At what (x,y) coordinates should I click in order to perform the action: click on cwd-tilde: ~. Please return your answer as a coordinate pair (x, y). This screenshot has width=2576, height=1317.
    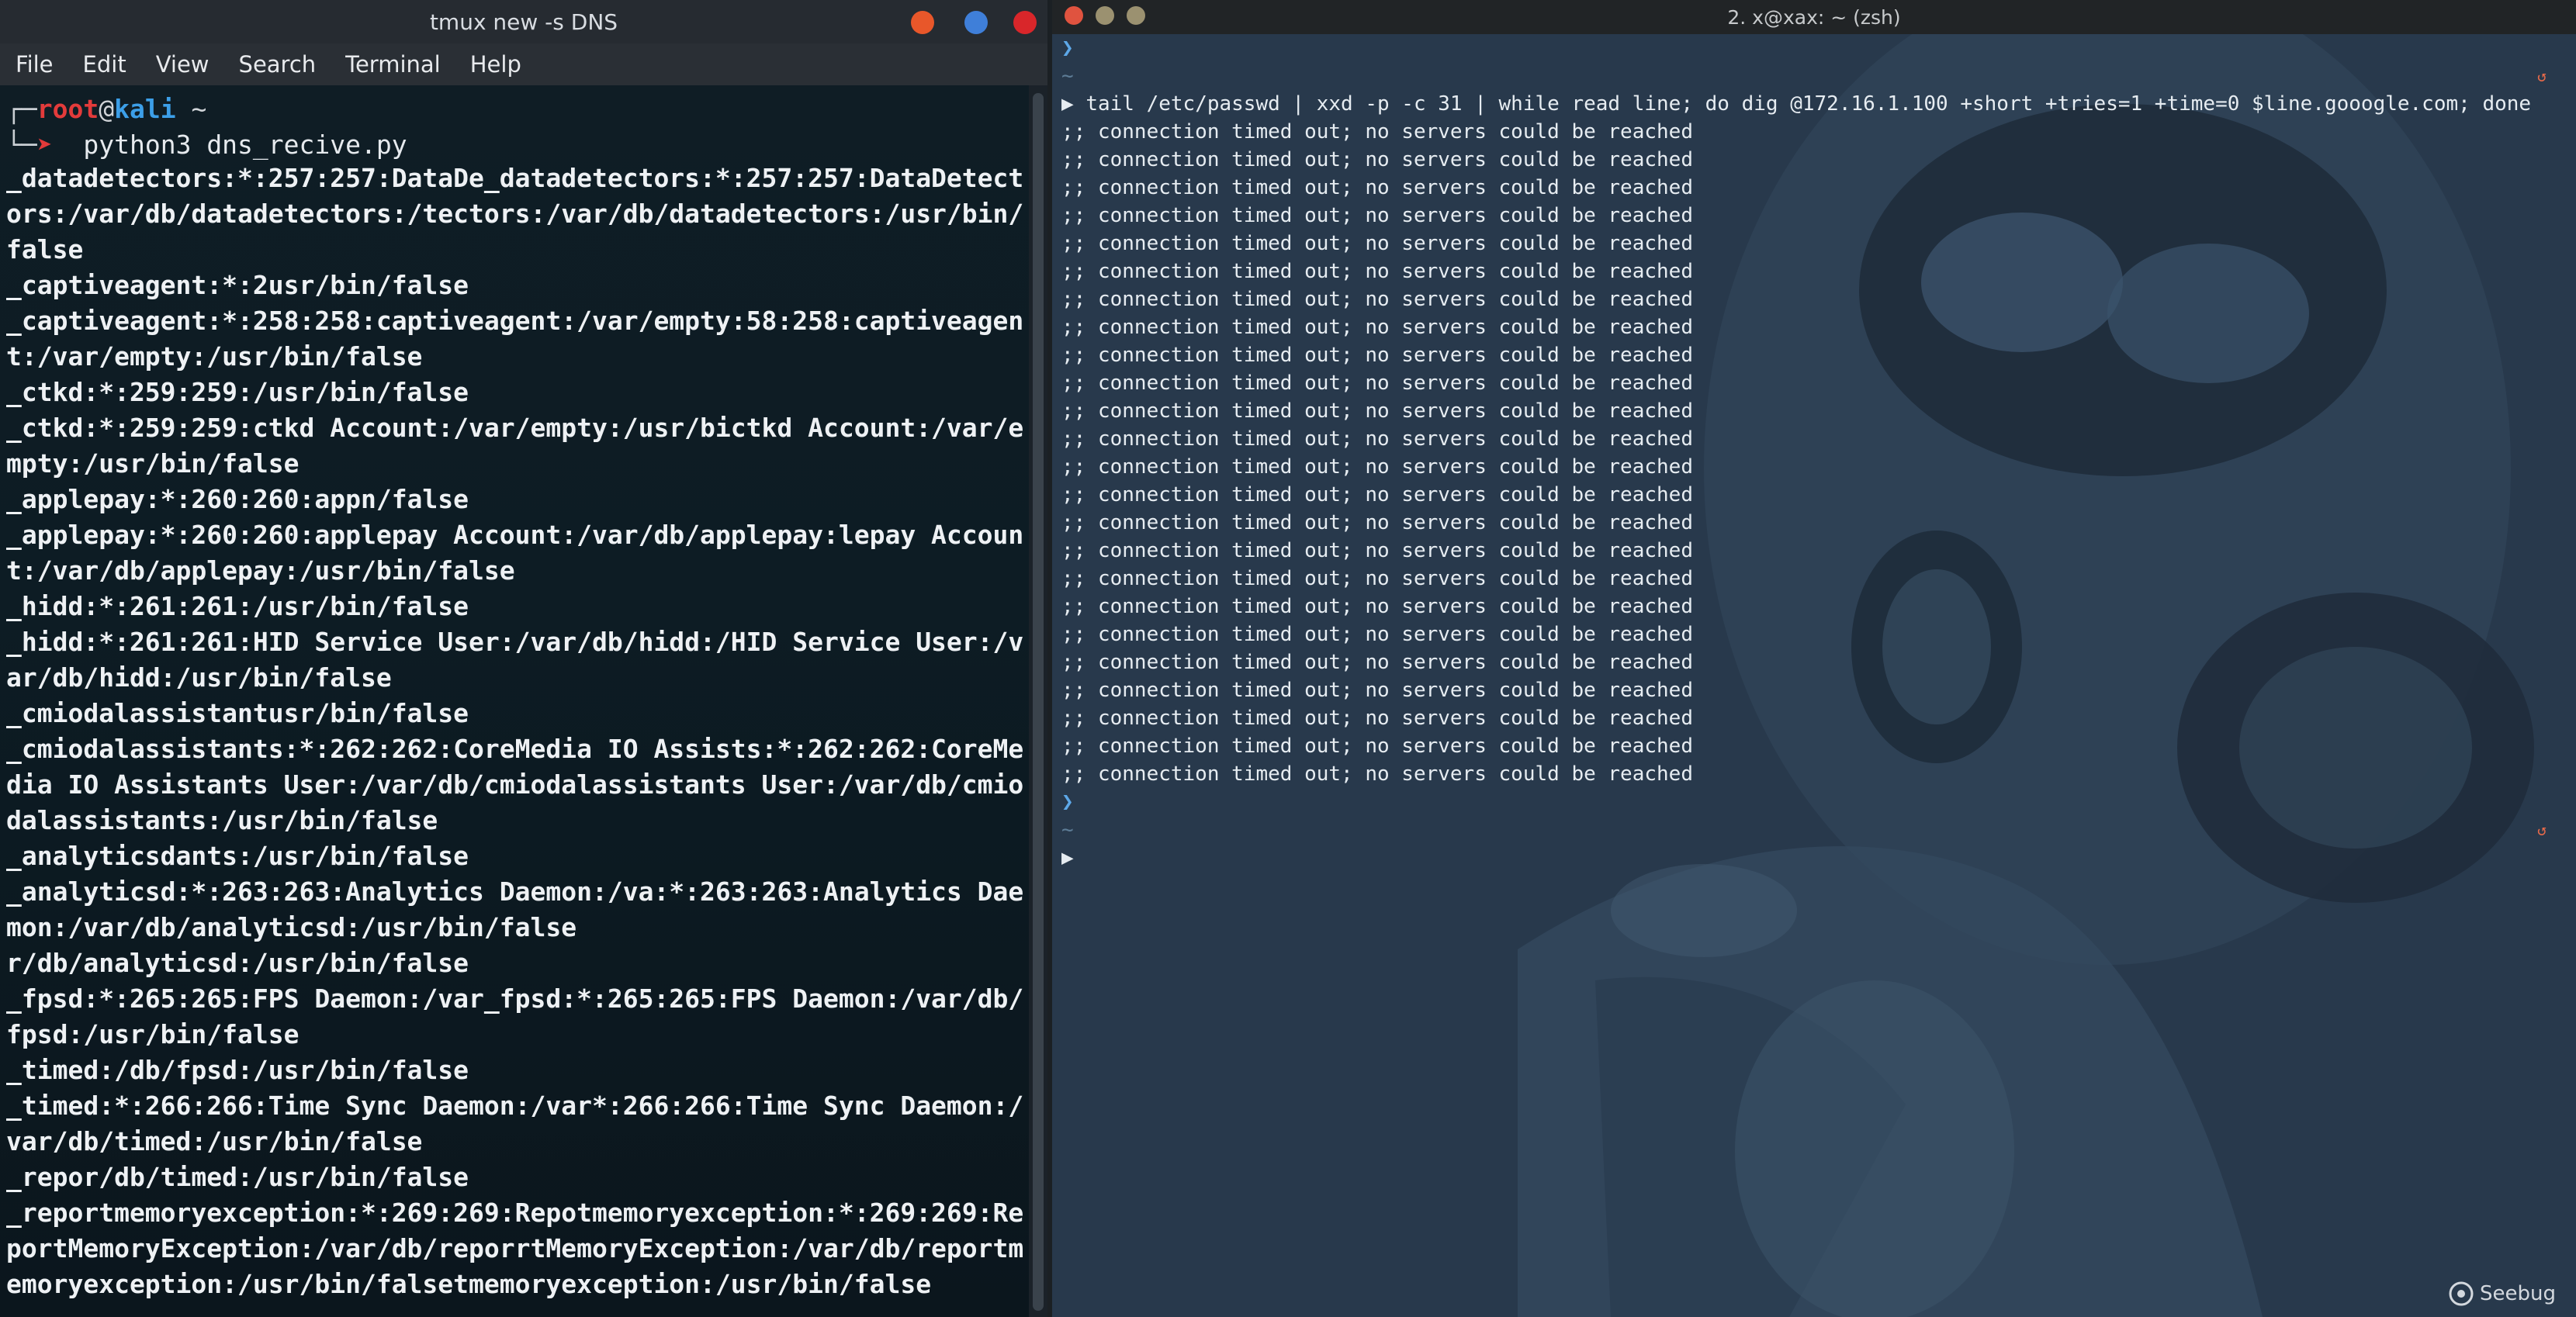
    Looking at the image, I should click on (1067, 76).